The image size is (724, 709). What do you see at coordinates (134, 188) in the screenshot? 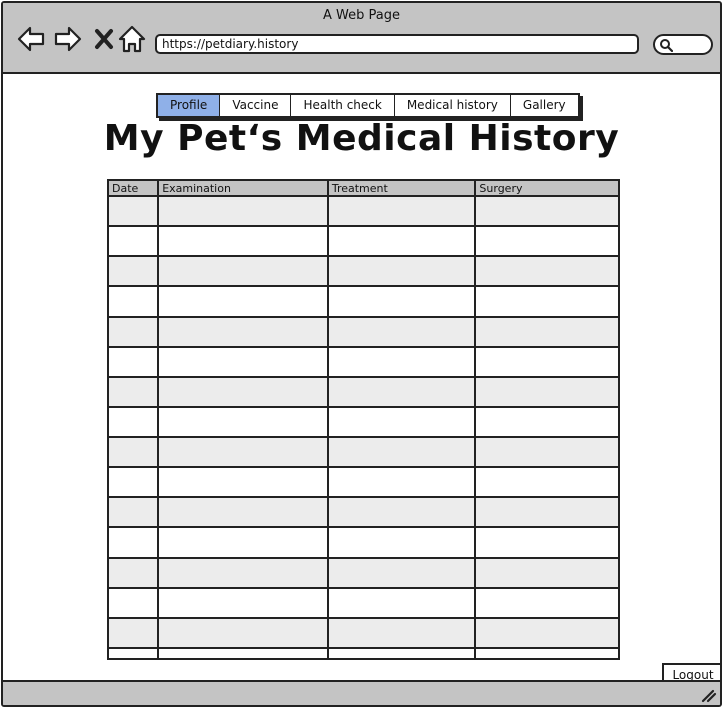
I see `column-header-date: Date` at bounding box center [134, 188].